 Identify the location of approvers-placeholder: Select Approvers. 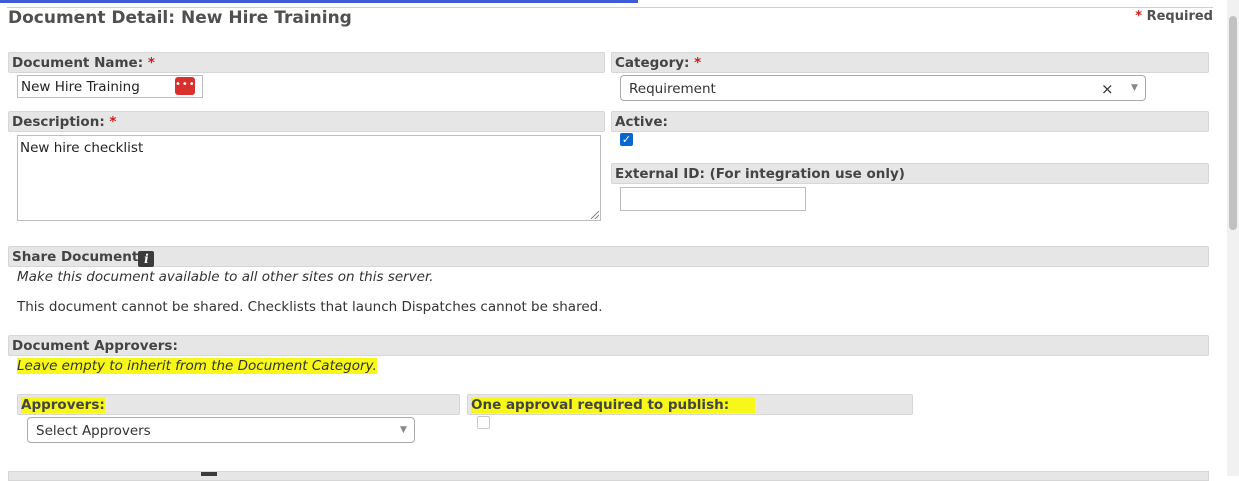
(93, 431).